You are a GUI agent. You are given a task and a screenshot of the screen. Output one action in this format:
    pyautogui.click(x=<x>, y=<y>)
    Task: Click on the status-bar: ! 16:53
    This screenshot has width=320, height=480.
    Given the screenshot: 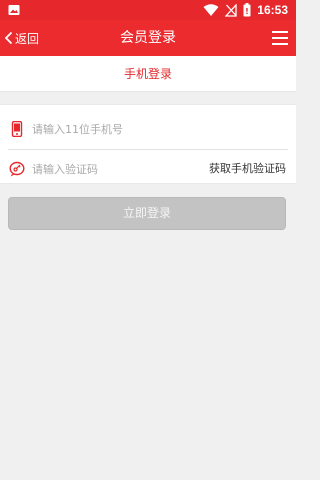 What is the action you would take?
    pyautogui.click(x=148, y=10)
    